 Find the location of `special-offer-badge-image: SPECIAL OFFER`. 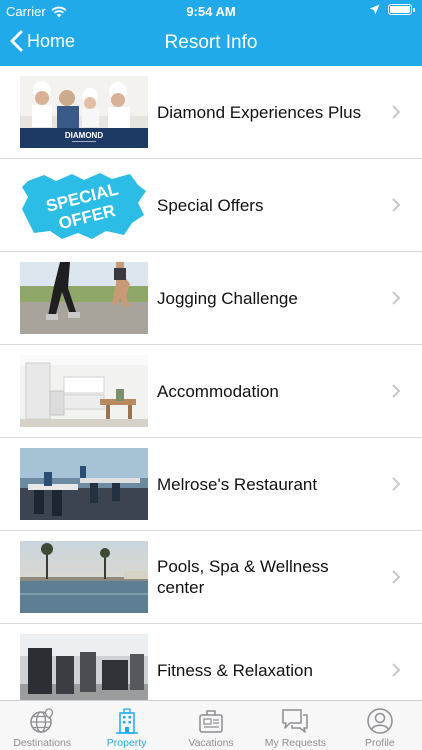

special-offer-badge-image: SPECIAL OFFER is located at coordinates (84, 205).